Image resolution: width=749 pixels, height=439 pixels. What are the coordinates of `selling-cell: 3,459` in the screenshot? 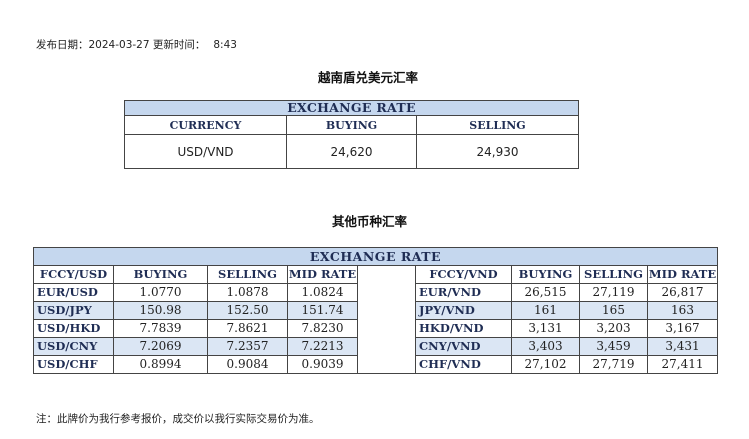 It's located at (613, 346).